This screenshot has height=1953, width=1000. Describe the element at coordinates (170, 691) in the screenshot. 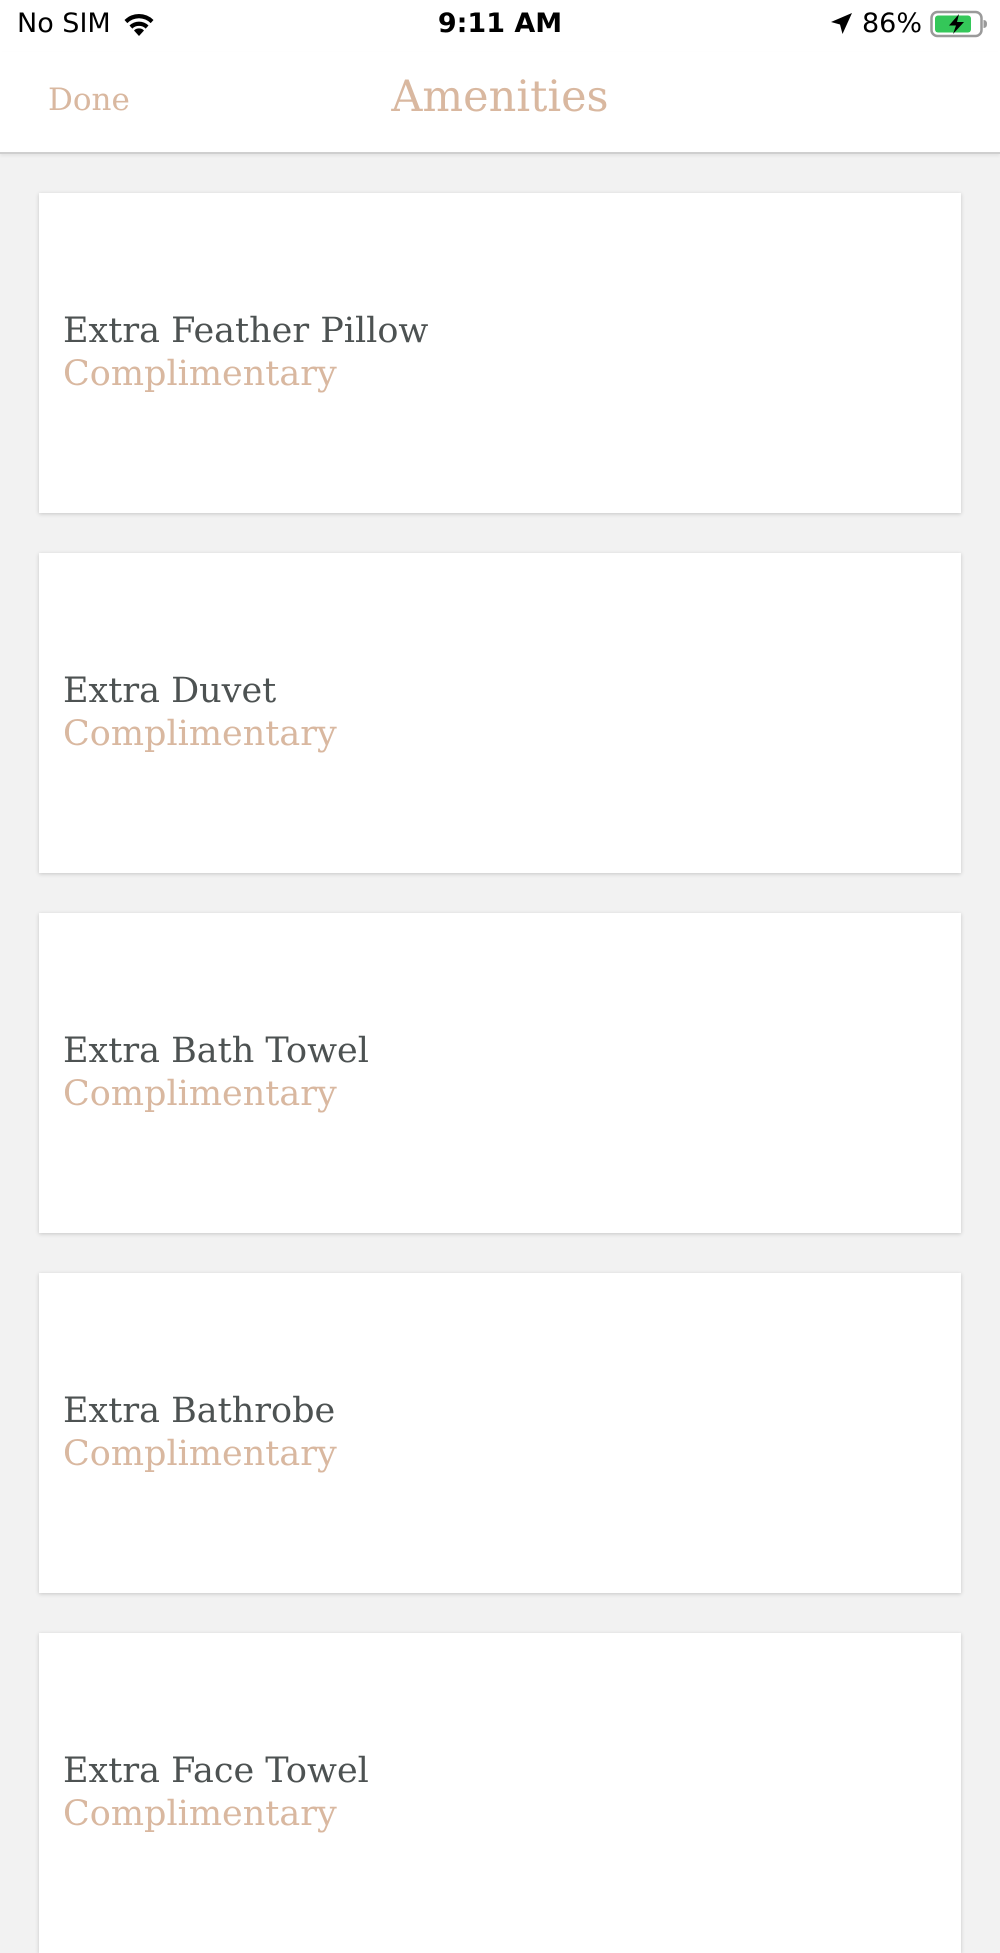

I see `amenity-name: Extra Duvet` at that location.